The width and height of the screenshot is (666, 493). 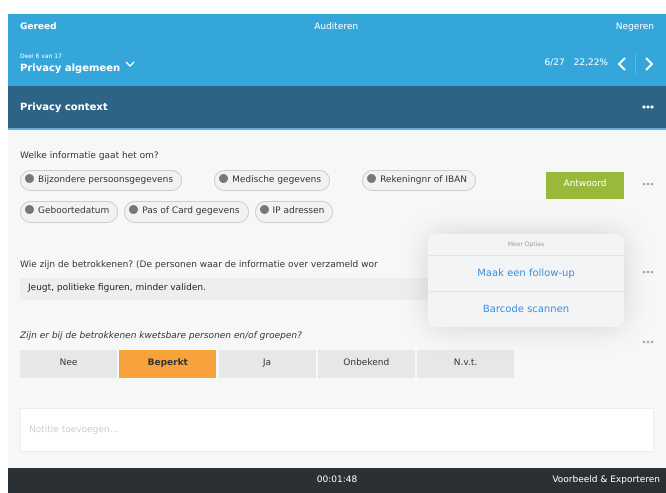 I want to click on question-label: Zijn er bij de betrokkenen kwetsbare personen en/of groepen?, so click(x=161, y=336).